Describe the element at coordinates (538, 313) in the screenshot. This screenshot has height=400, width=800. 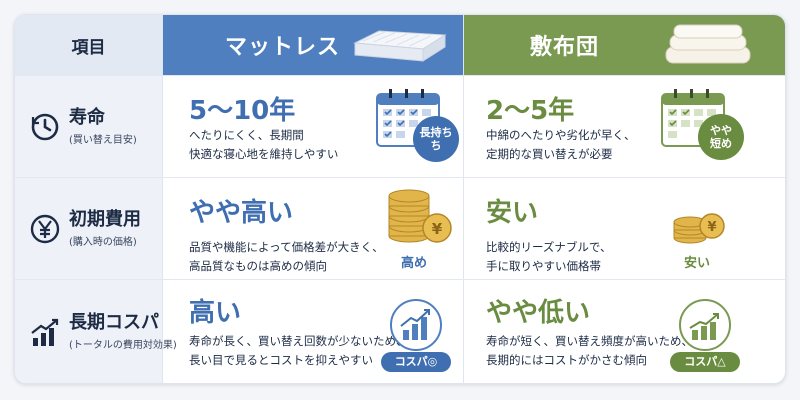
I see `futon-long-term-value-value: やや低い` at that location.